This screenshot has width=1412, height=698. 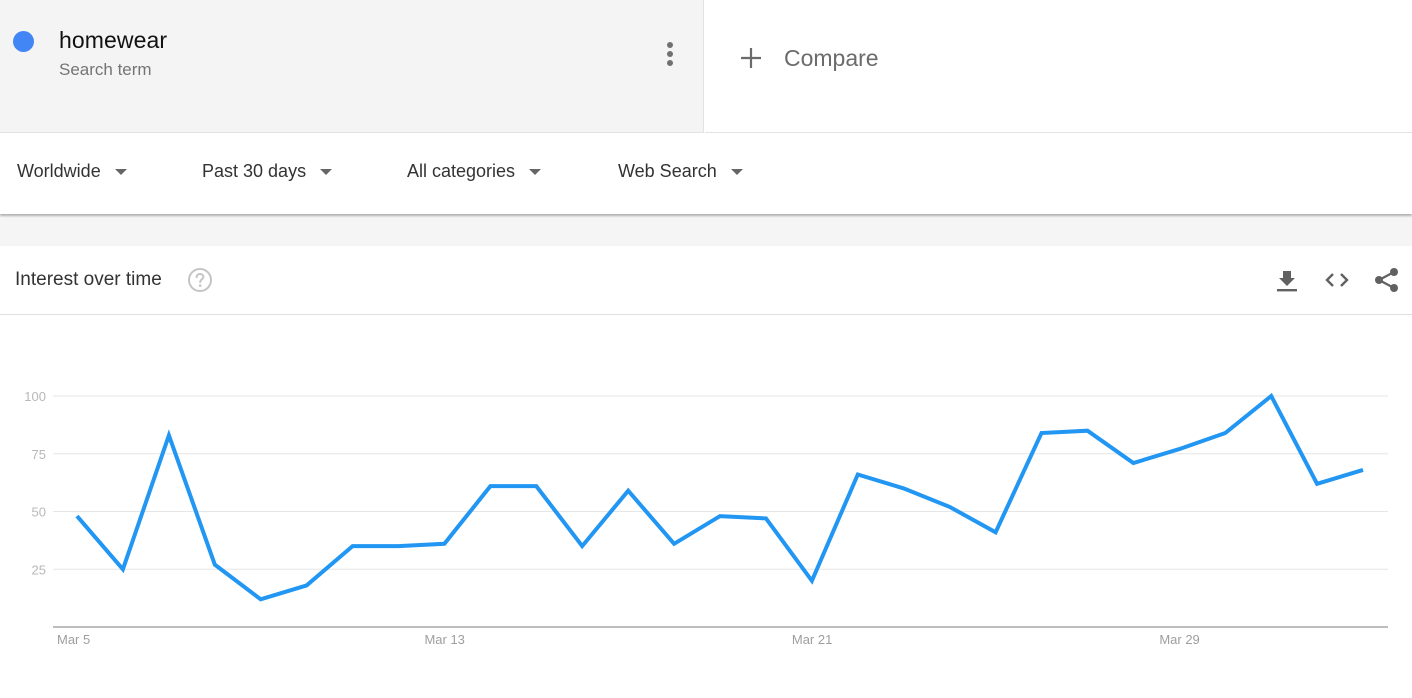 I want to click on x-tick-labels: Mar 5 Mar 13 Mar 21 Mar 29, so click(x=628, y=639).